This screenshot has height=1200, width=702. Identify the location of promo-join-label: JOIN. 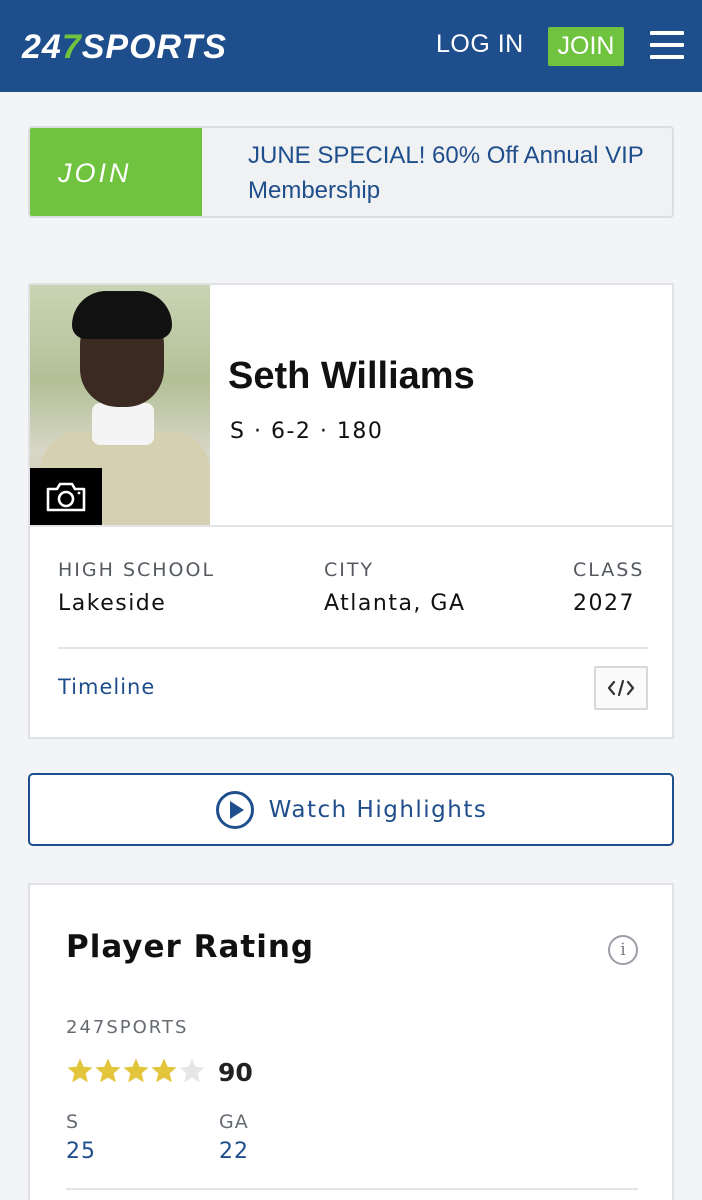
(95, 173).